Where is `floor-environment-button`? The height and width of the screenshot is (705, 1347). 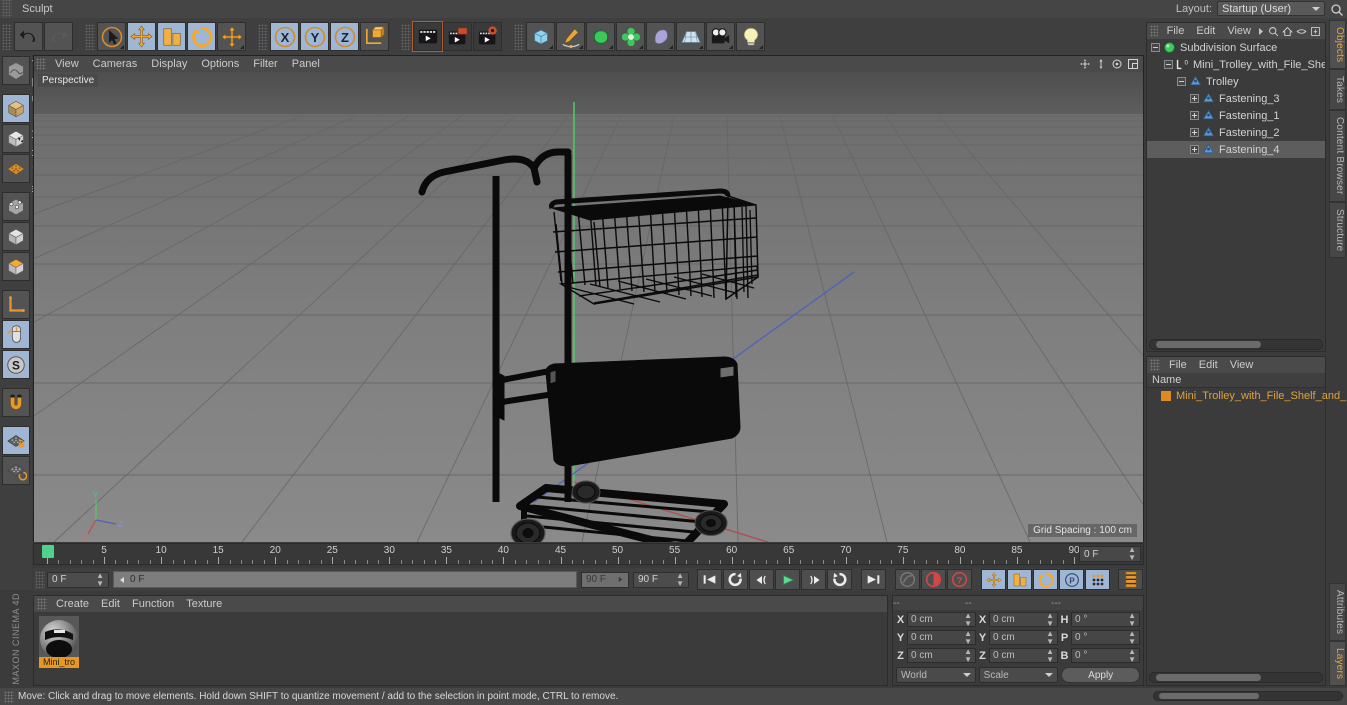 floor-environment-button is located at coordinates (690, 36).